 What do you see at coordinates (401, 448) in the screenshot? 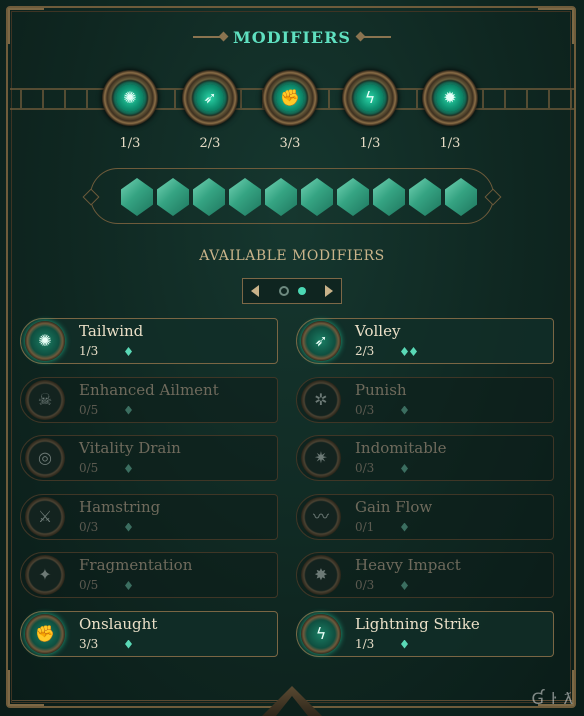
I see `modifier-name: Indomitable` at bounding box center [401, 448].